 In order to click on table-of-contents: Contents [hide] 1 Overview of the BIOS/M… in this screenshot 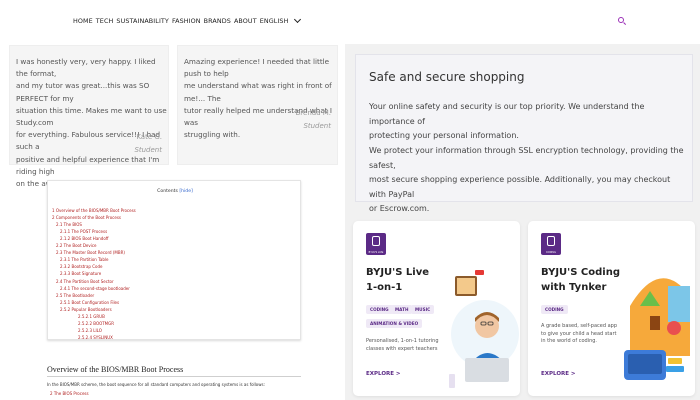, I will do `click(174, 260)`.